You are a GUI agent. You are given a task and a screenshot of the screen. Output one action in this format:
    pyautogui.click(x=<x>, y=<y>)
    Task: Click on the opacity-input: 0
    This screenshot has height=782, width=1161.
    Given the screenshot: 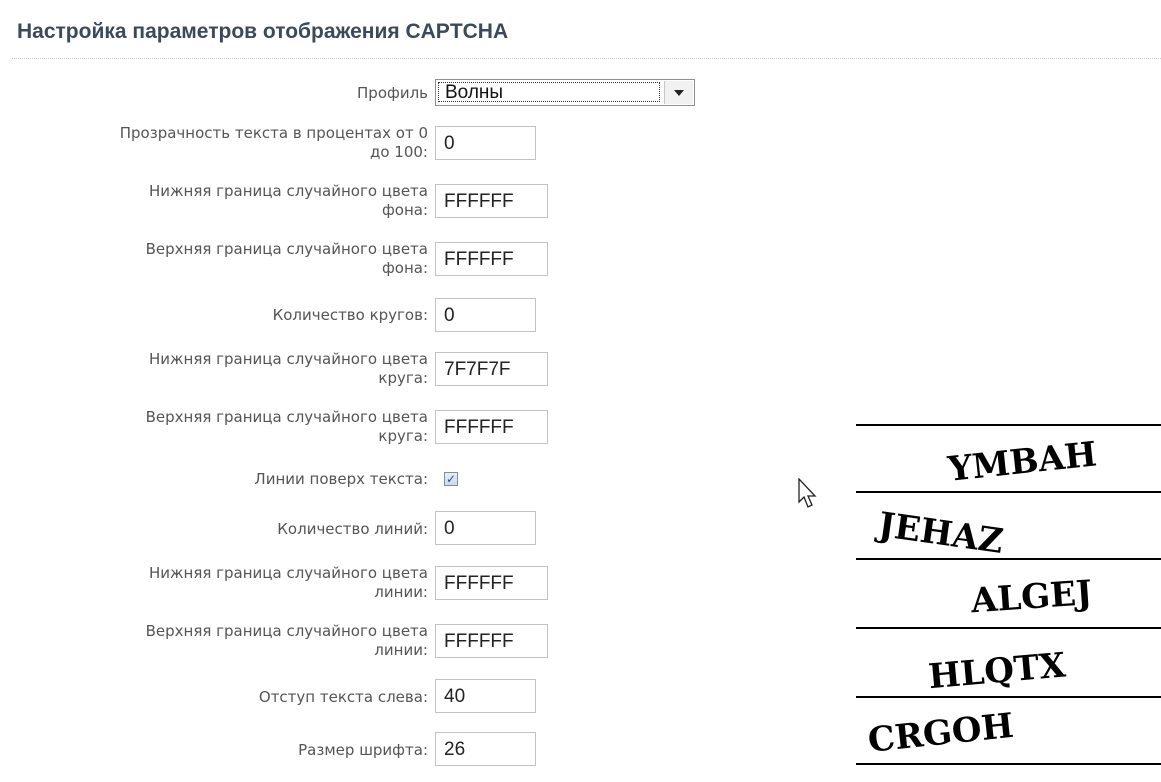 What is the action you would take?
    pyautogui.click(x=485, y=143)
    